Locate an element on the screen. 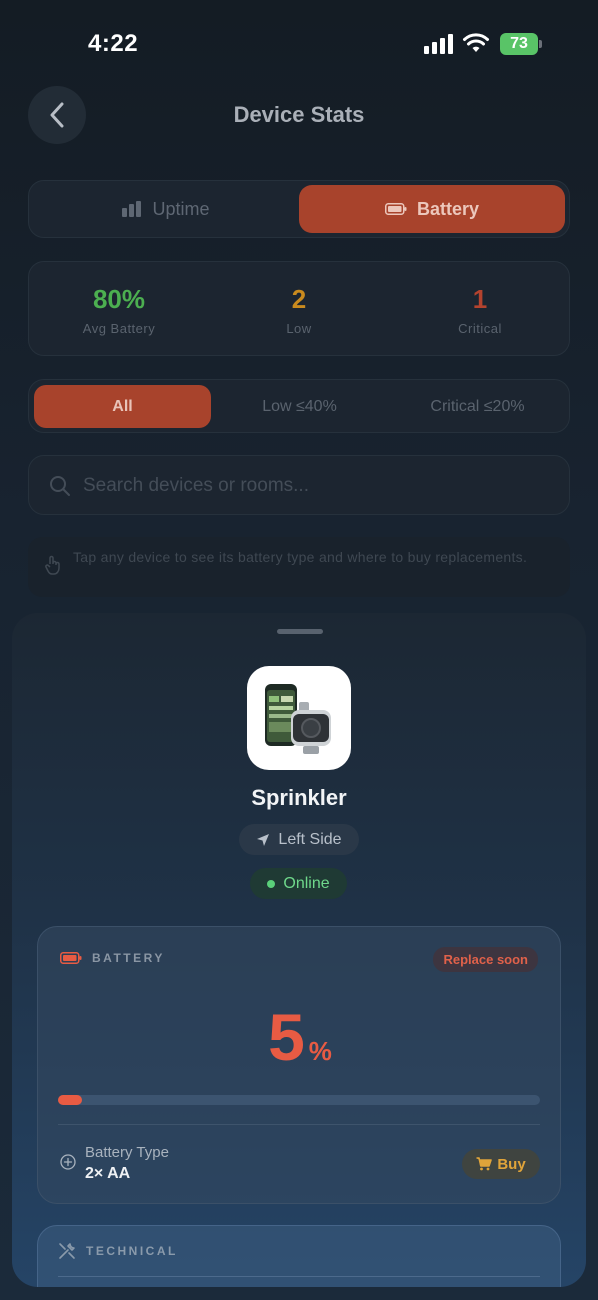 The width and height of the screenshot is (598, 1300). tab-uptime: Uptime is located at coordinates (166, 209).